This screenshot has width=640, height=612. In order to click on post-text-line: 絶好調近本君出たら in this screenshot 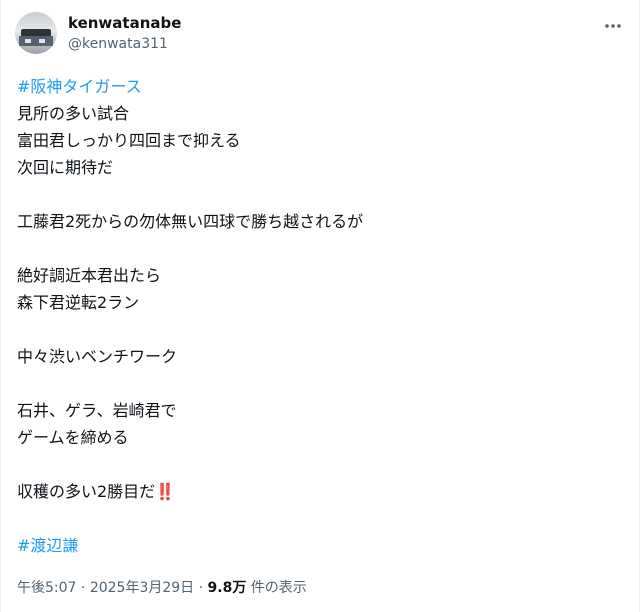, I will do `click(317, 275)`.